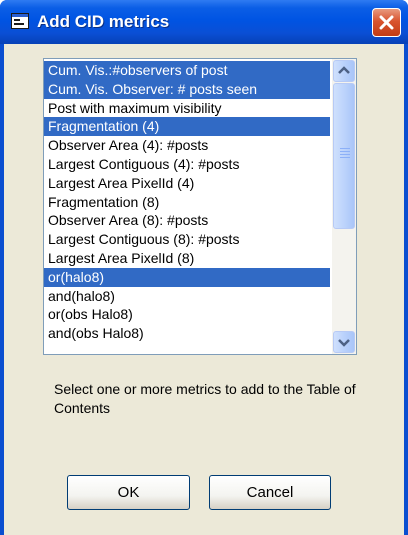  Describe the element at coordinates (187, 89) in the screenshot. I see `list-item: Cum. Vis. Observer: # posts seen` at that location.